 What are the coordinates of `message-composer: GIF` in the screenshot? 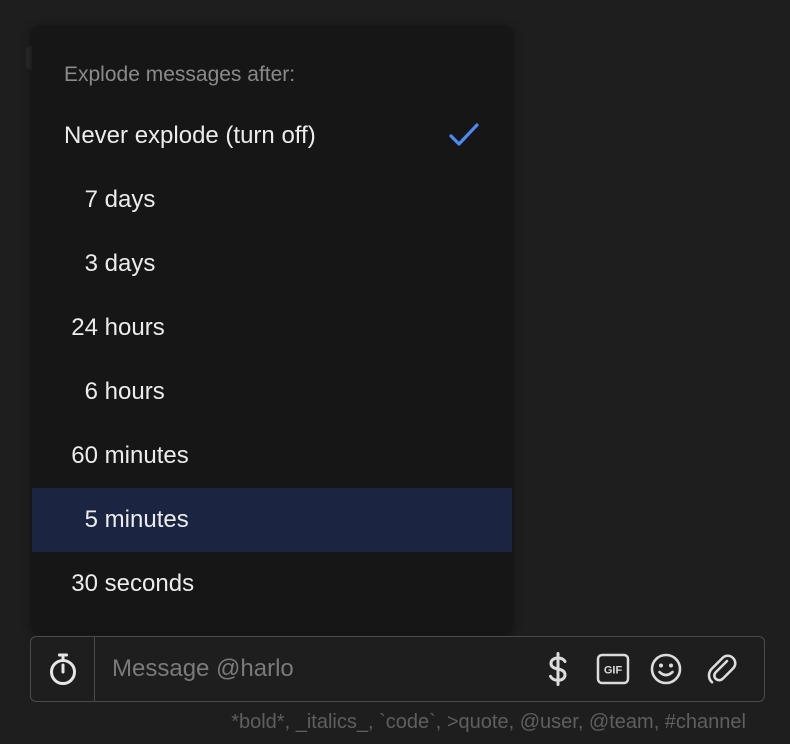 It's located at (397, 669).